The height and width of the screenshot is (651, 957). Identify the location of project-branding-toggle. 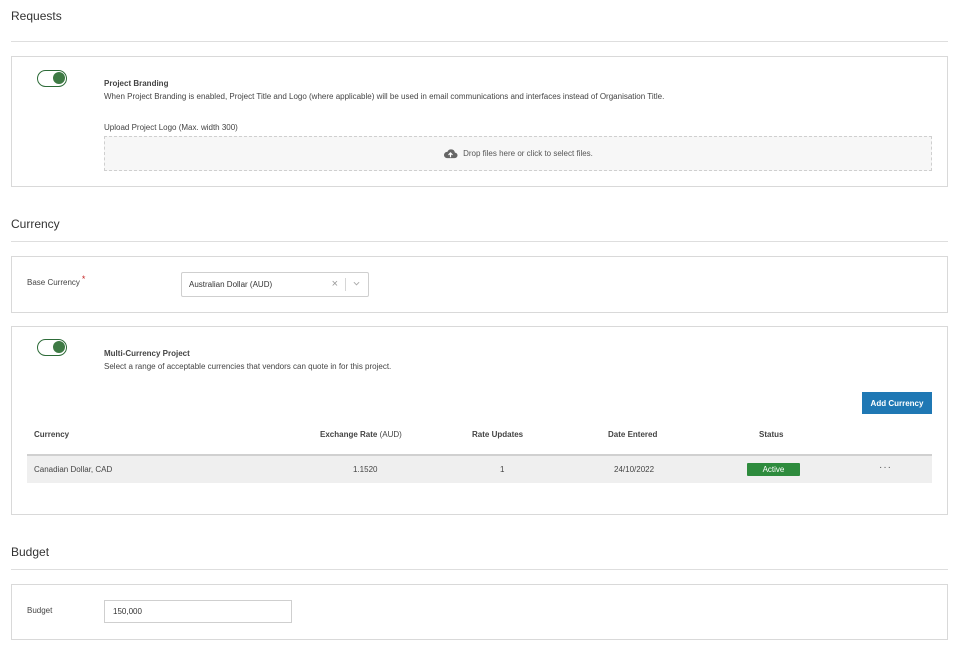
(52, 78).